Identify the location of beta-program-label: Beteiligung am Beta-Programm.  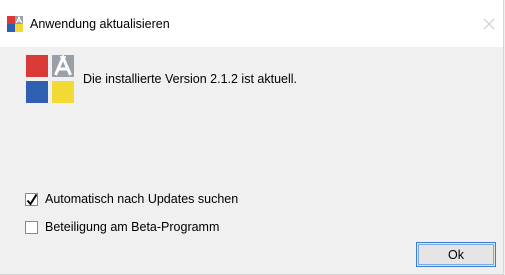
(132, 227).